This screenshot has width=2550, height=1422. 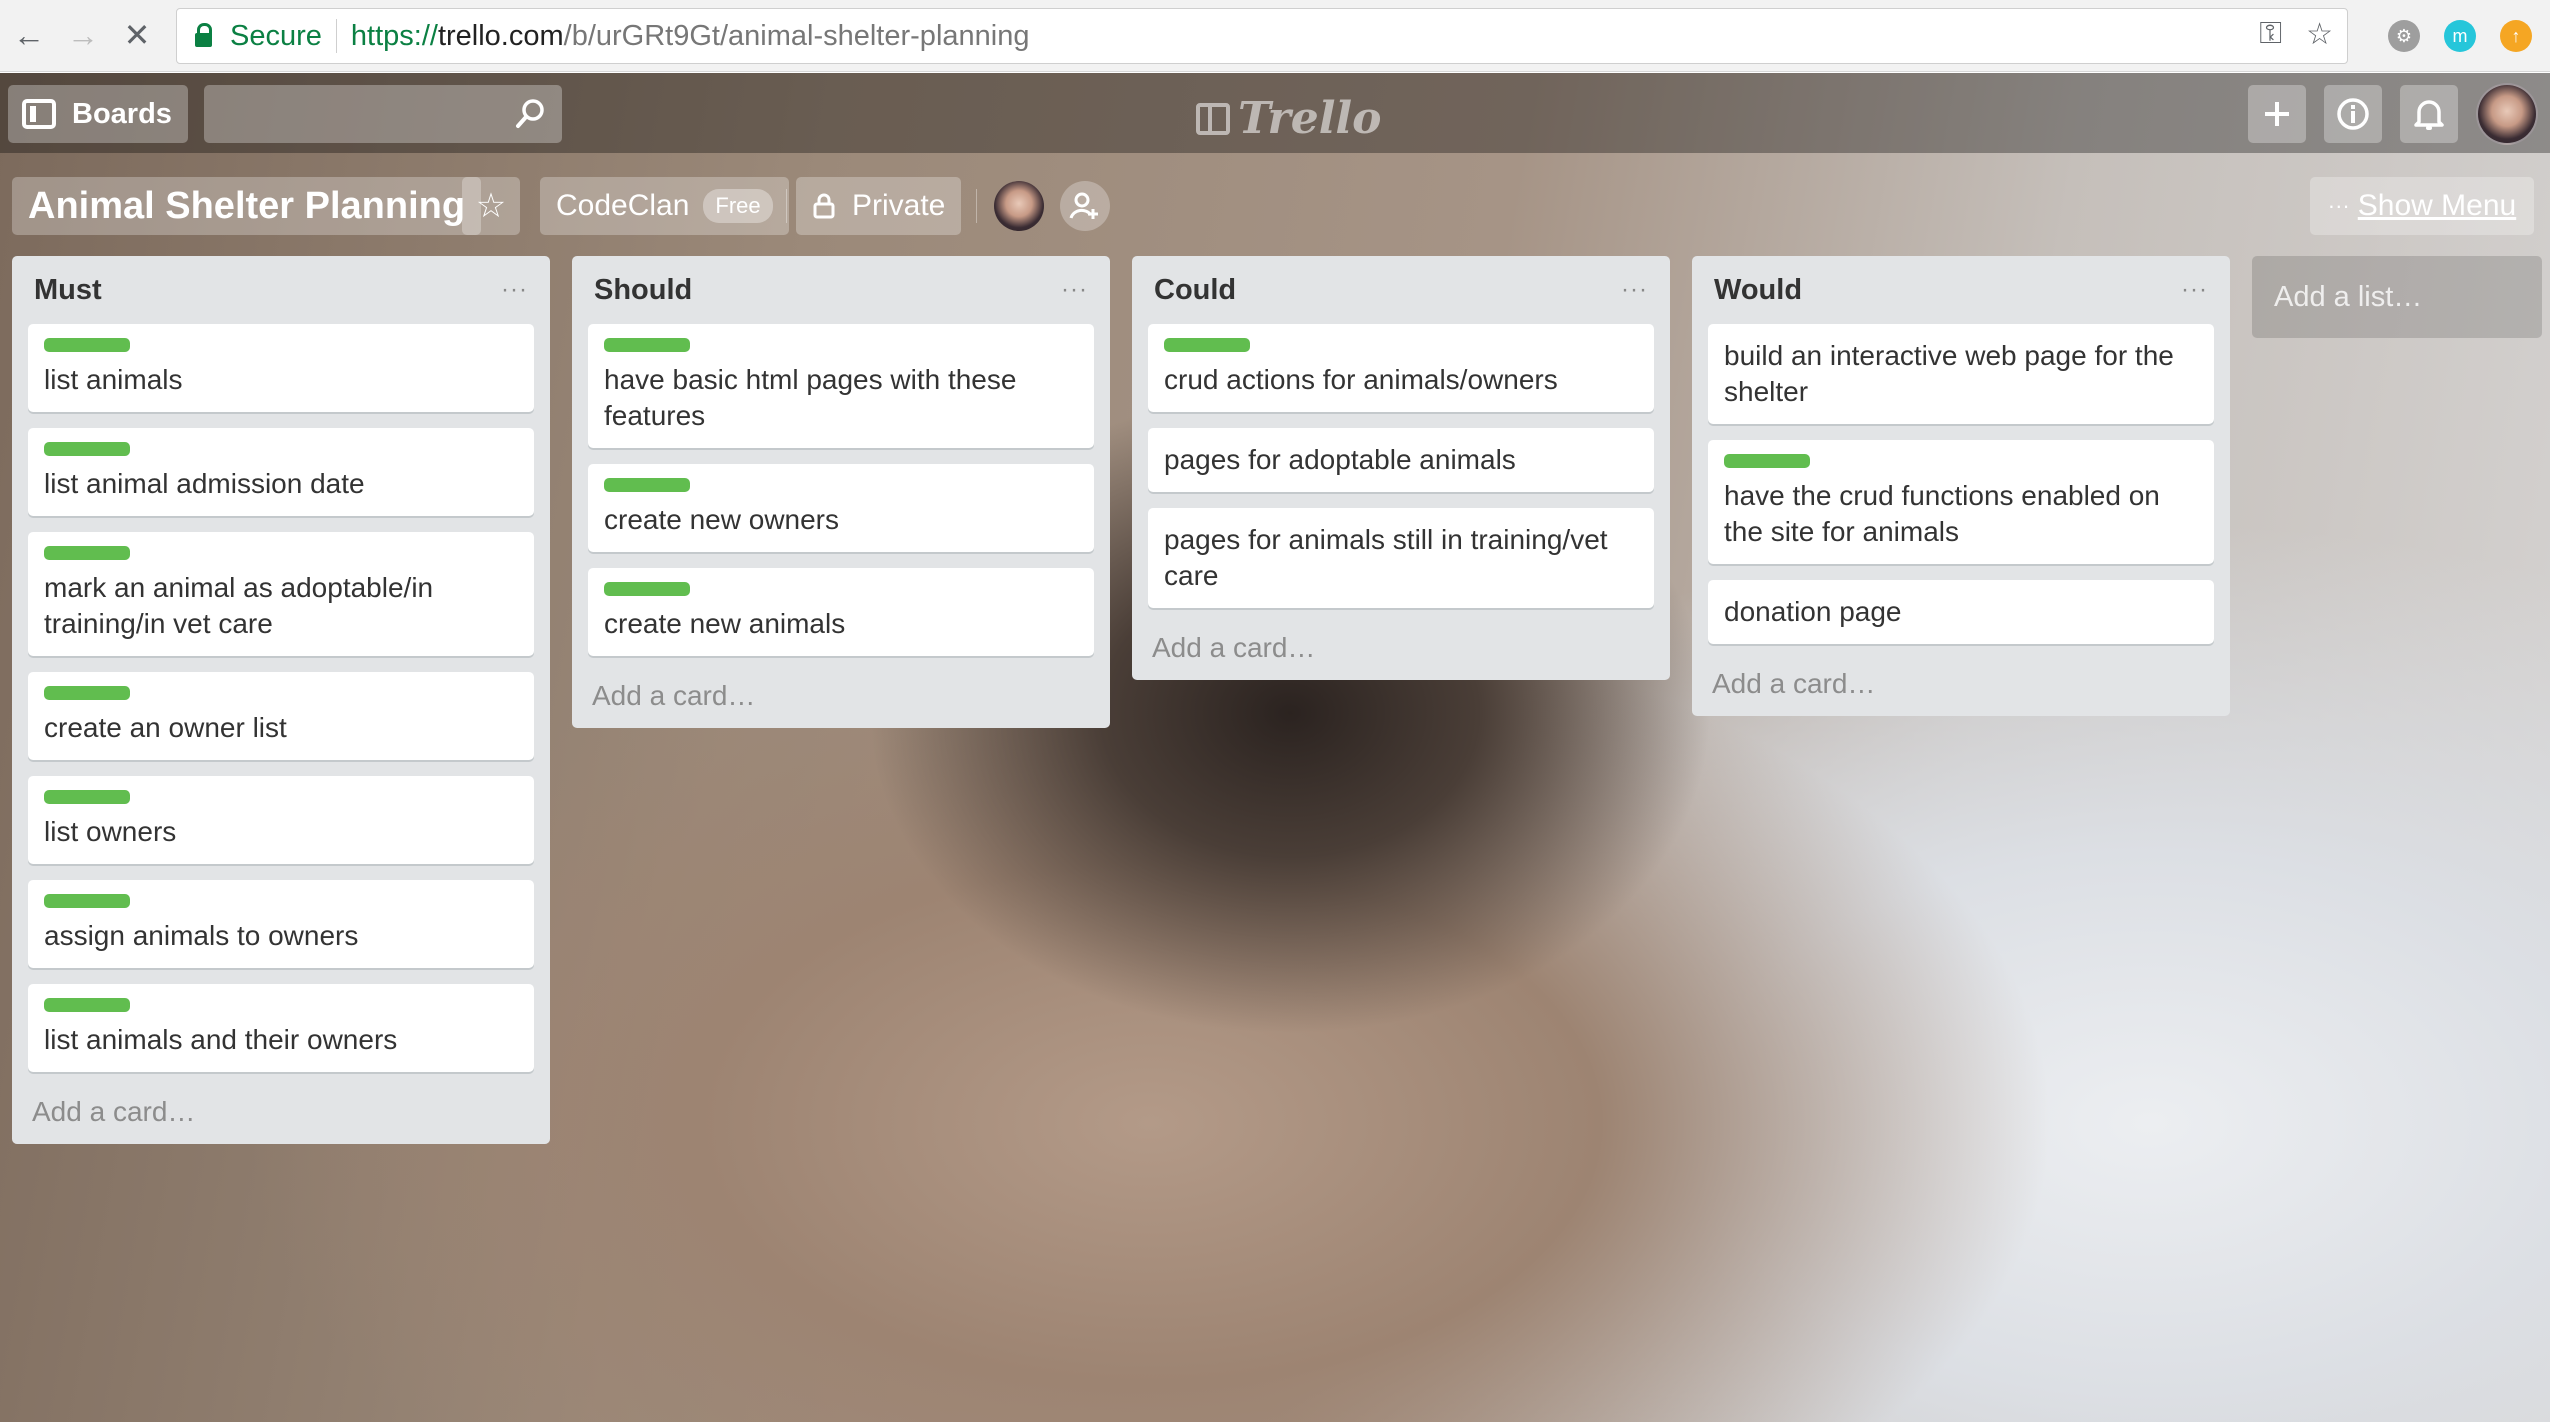 I want to click on trello-logo-icon, so click(x=1213, y=118).